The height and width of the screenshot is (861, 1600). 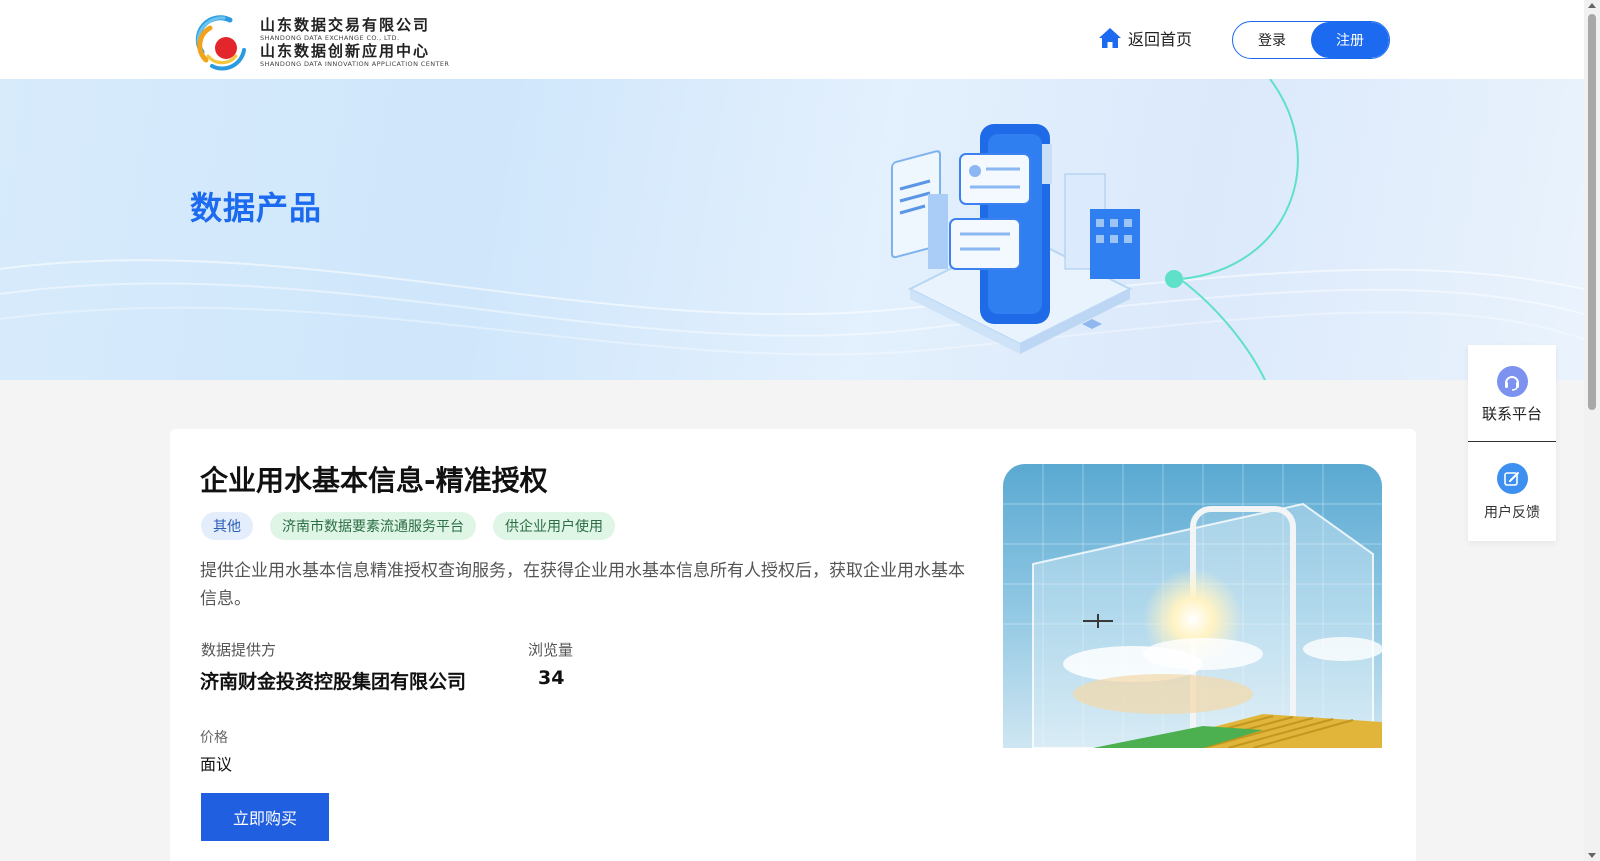 What do you see at coordinates (1272, 40) in the screenshot?
I see `login-button: 登录` at bounding box center [1272, 40].